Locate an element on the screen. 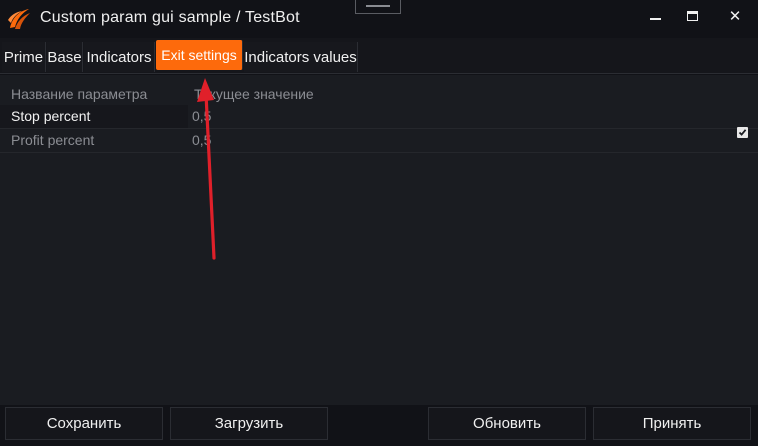 The height and width of the screenshot is (446, 758). close-button: ✕ is located at coordinates (735, 16).